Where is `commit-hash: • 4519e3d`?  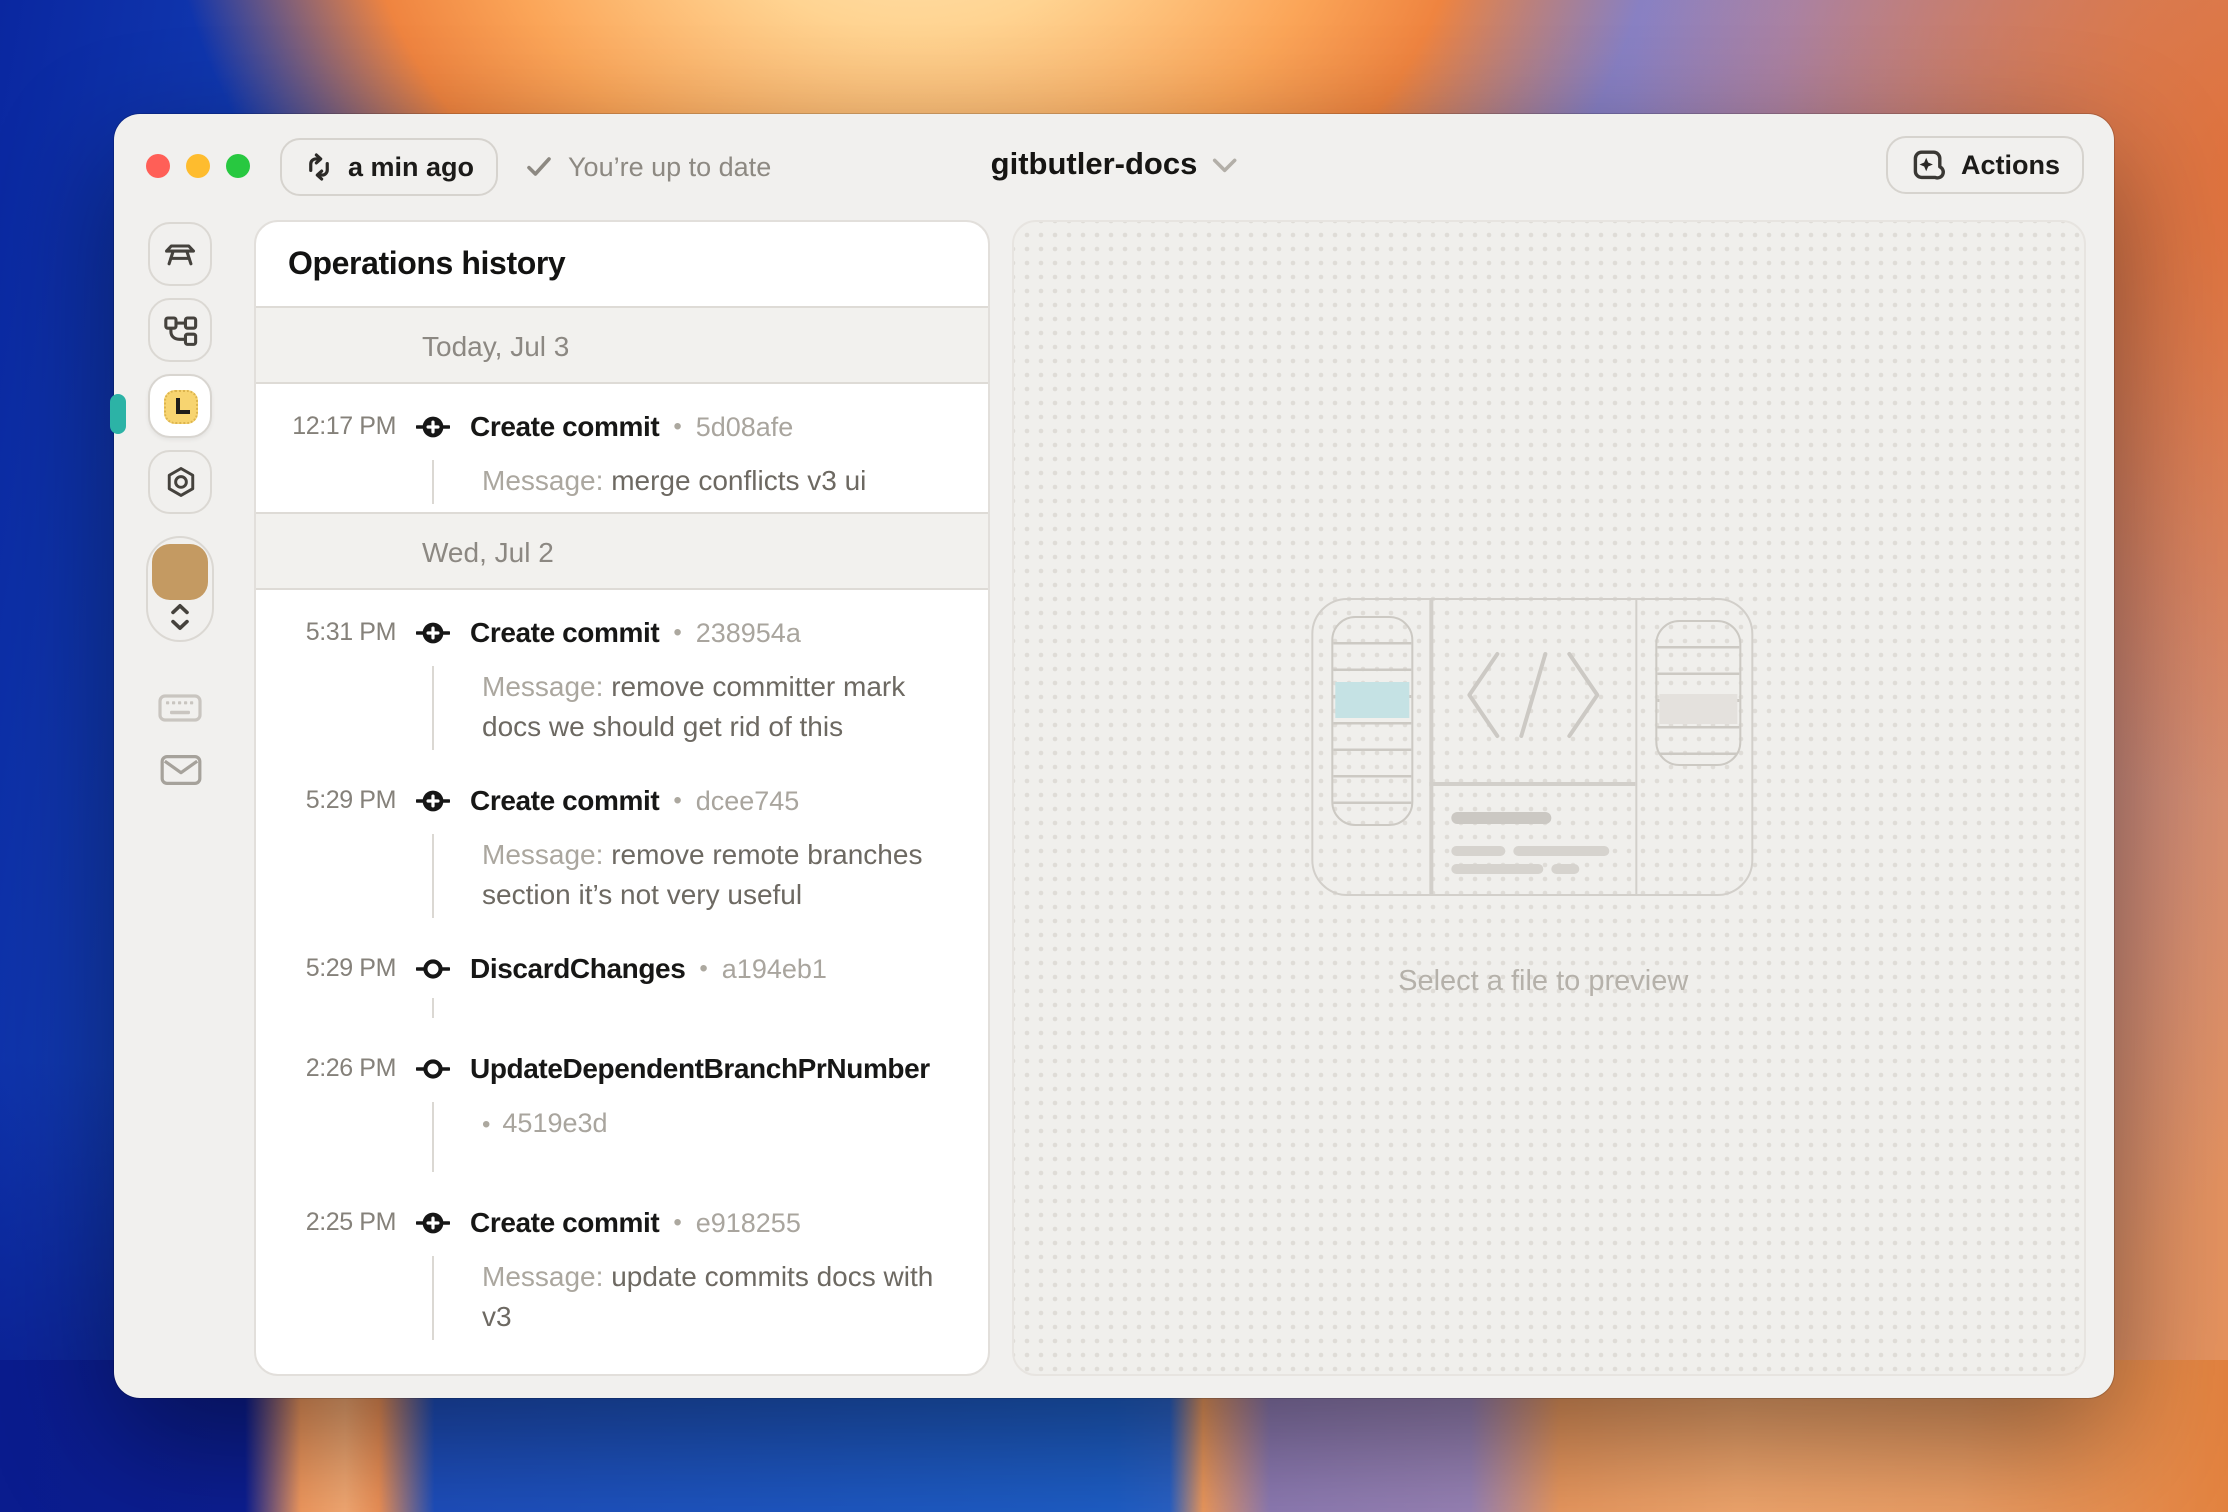
commit-hash: • 4519e3d is located at coordinates (545, 1123).